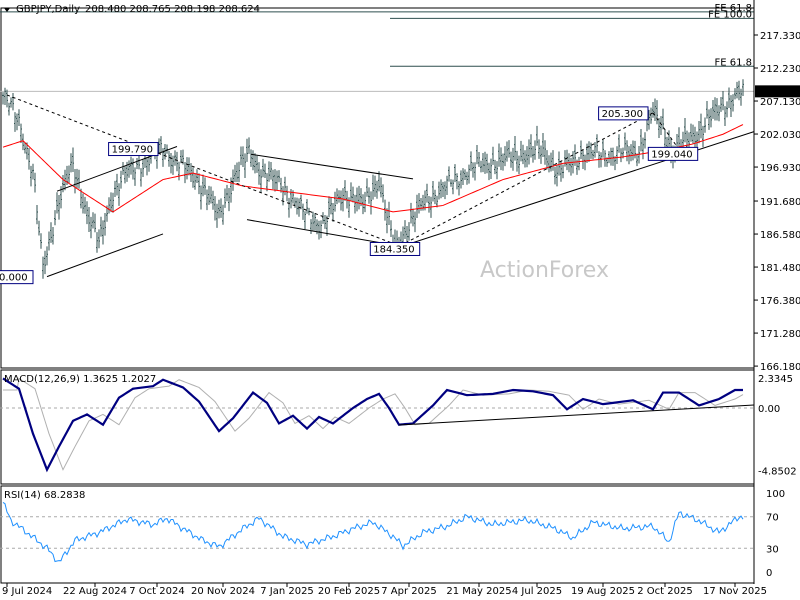 The image size is (800, 600). What do you see at coordinates (780, 235) in the screenshot?
I see `price-tick-label: 186.580` at bounding box center [780, 235].